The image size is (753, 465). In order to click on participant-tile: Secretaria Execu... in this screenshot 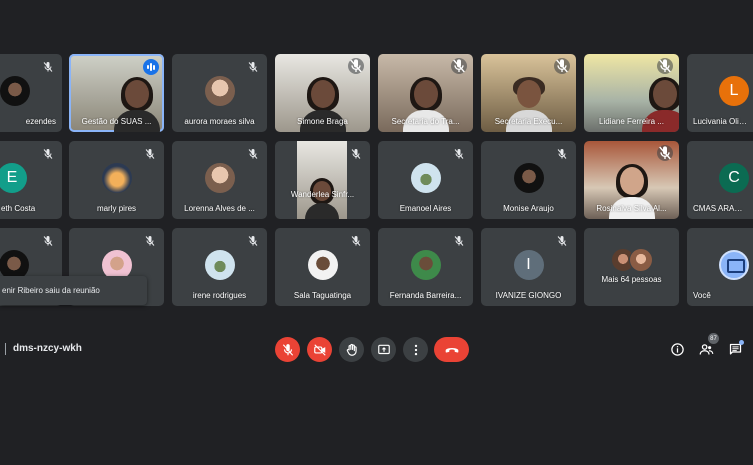, I will do `click(528, 93)`.